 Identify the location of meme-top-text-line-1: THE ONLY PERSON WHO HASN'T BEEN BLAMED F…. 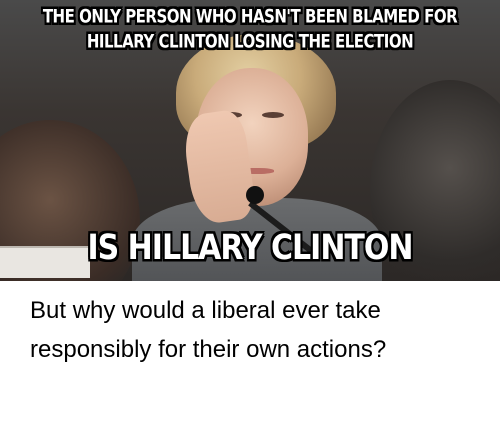
(250, 16).